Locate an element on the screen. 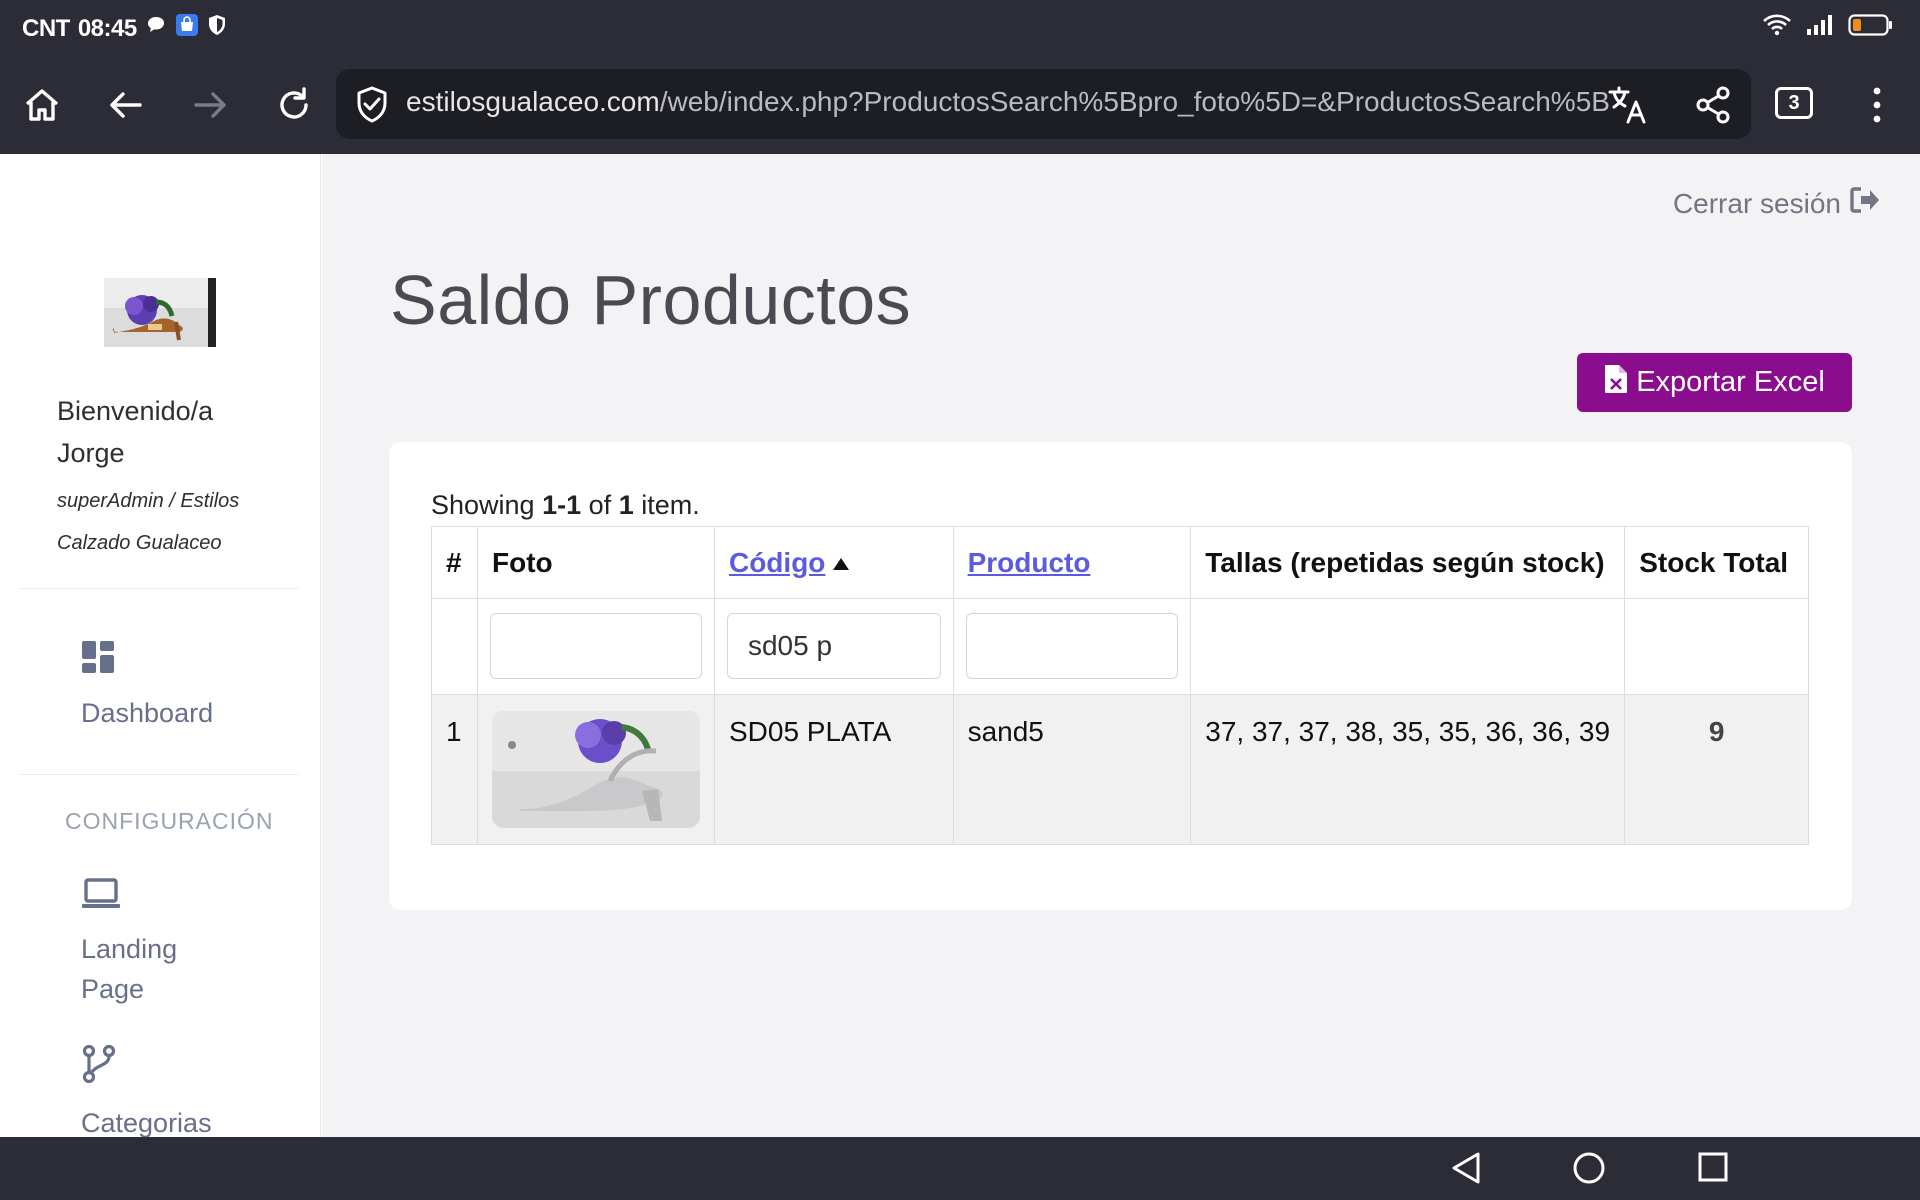 The width and height of the screenshot is (1920, 1200). role-line-2: Calzado Gualaceo is located at coordinates (139, 543).